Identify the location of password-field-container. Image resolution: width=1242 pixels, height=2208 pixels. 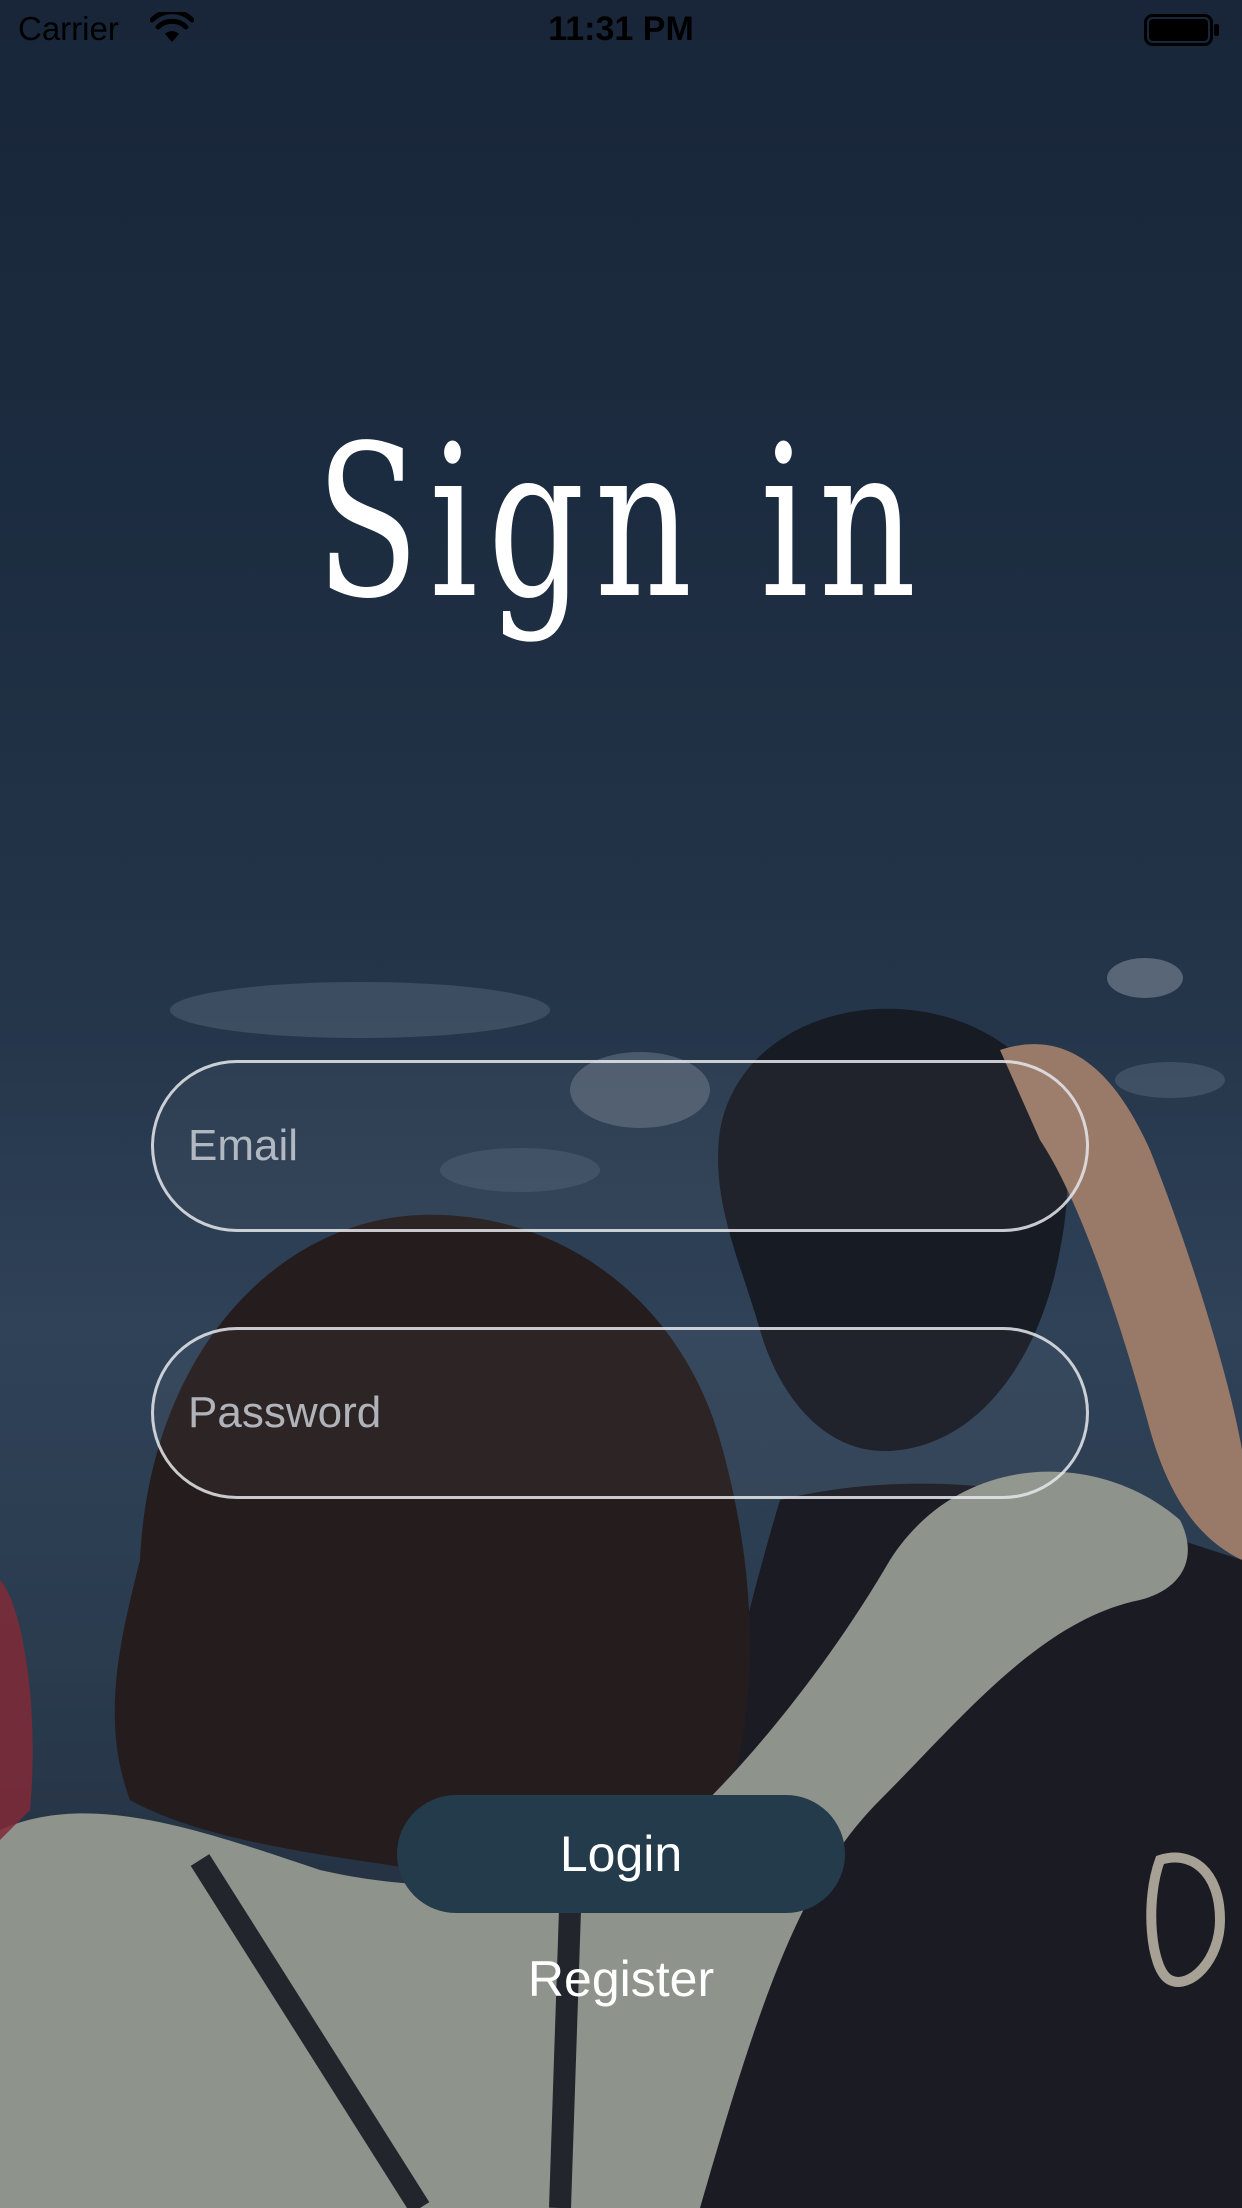
(620, 1413).